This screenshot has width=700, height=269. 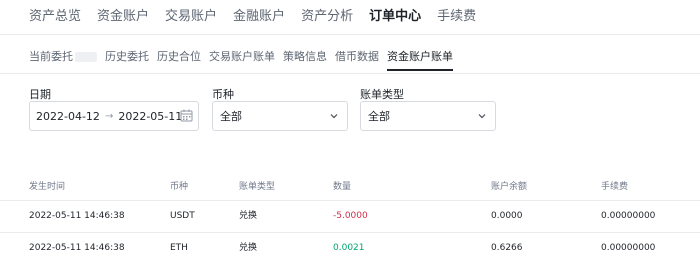 I want to click on row-amount: -5.0000, so click(x=350, y=216).